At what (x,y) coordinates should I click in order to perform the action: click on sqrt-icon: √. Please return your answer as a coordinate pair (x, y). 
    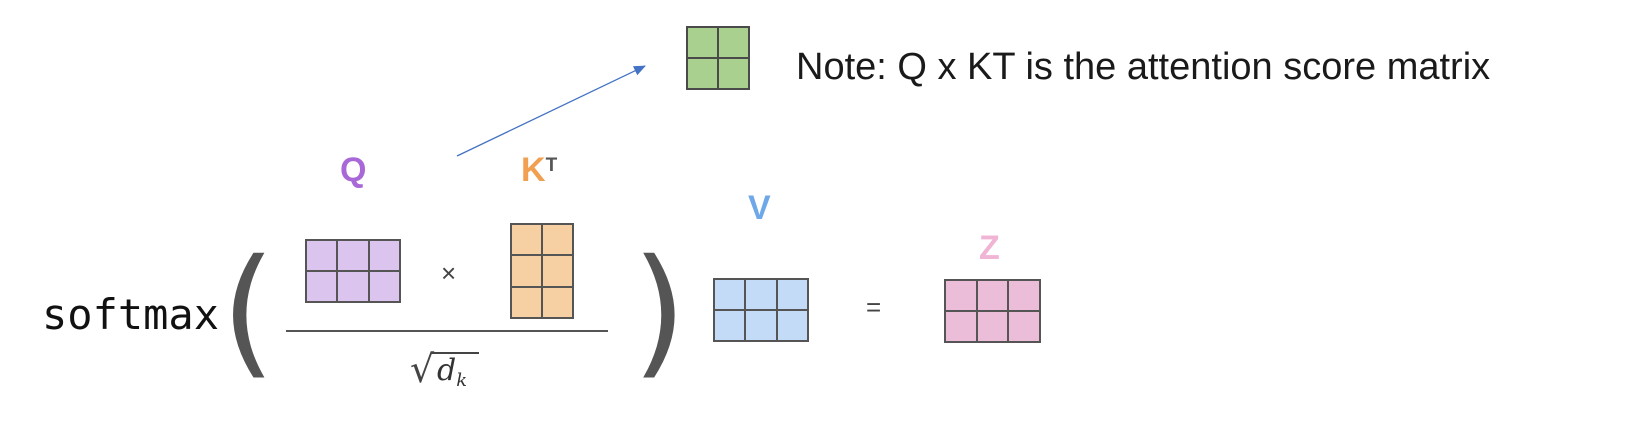
    Looking at the image, I should click on (422, 369).